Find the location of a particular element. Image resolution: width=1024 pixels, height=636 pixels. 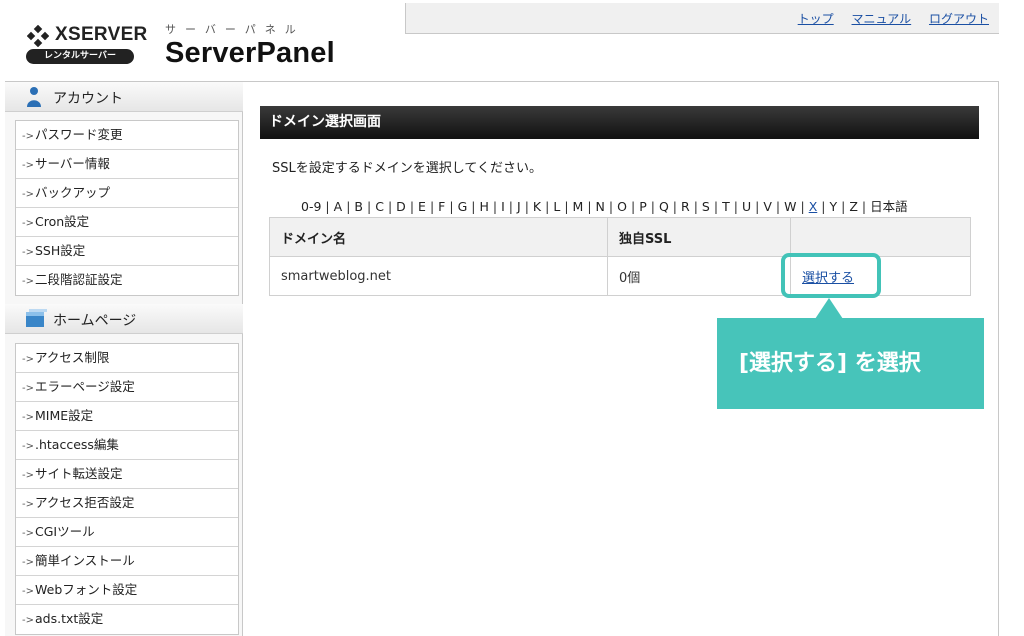

sidebar-section-account: アカウント is located at coordinates (124, 97).